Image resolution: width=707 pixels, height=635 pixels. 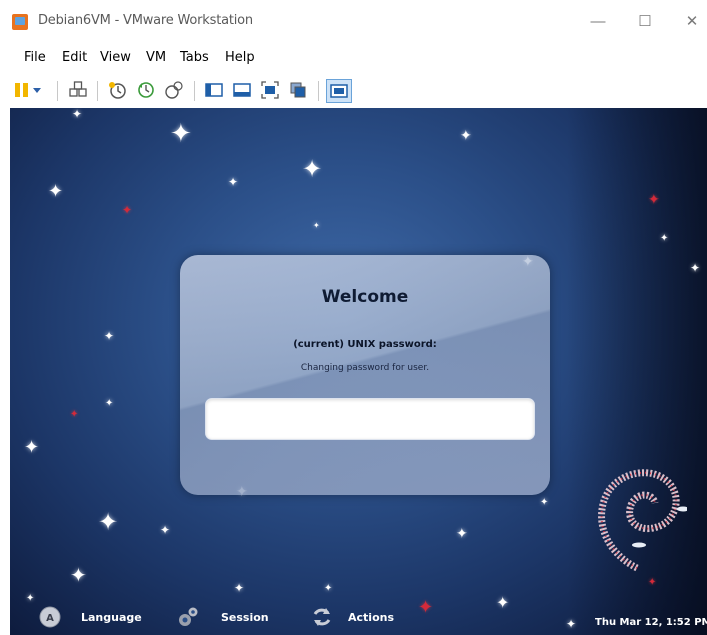 What do you see at coordinates (651, 622) in the screenshot?
I see `clock: Thu Mar 12, 1:52 PM` at bounding box center [651, 622].